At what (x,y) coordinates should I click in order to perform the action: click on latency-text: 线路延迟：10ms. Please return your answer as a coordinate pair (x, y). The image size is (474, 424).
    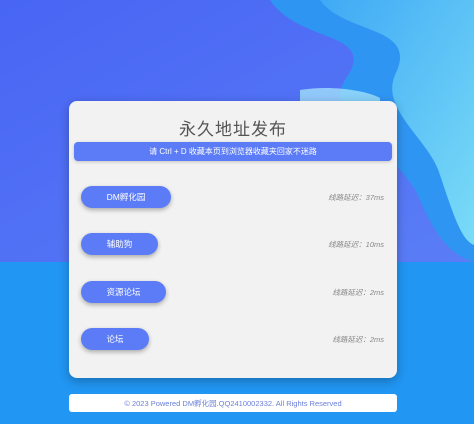
    Looking at the image, I should click on (356, 244).